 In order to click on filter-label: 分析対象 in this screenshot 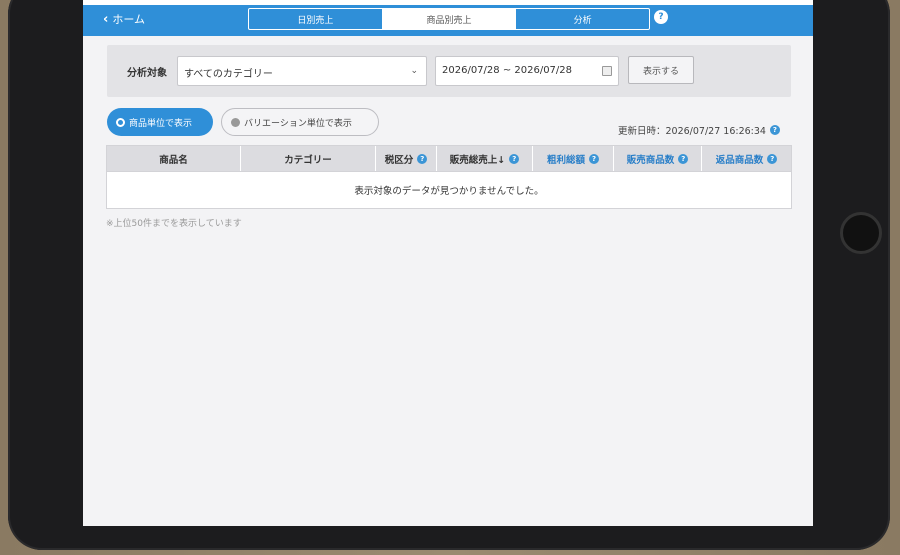, I will do `click(147, 73)`.